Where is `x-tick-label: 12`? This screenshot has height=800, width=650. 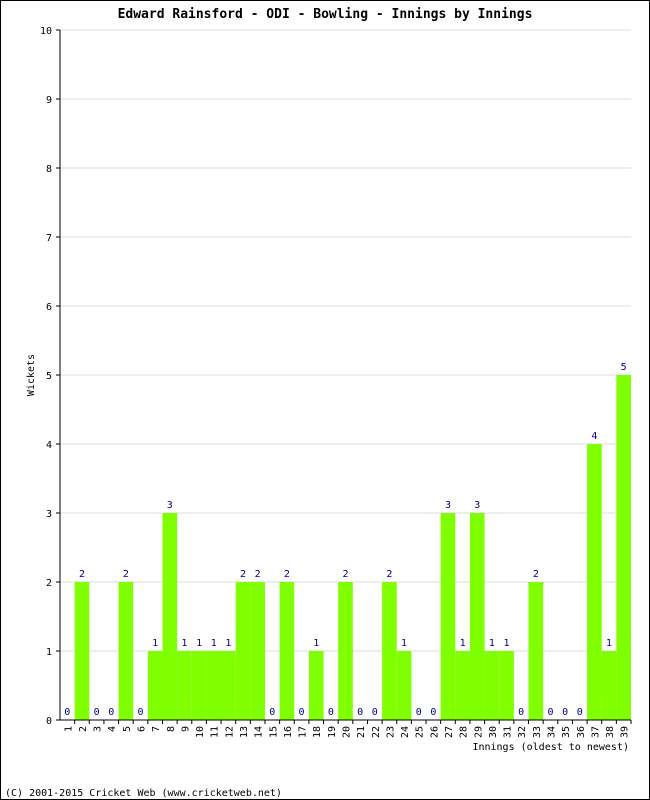
x-tick-label: 12 is located at coordinates (229, 732).